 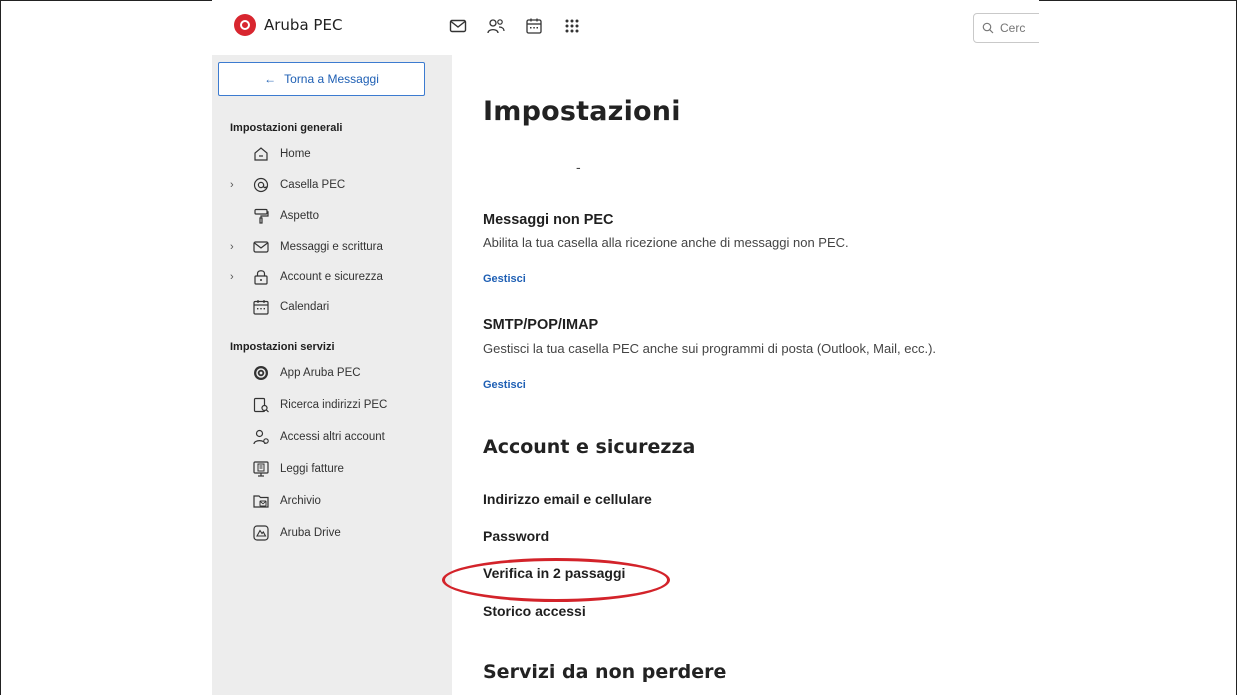 What do you see at coordinates (496, 26) in the screenshot?
I see `contacts-icon` at bounding box center [496, 26].